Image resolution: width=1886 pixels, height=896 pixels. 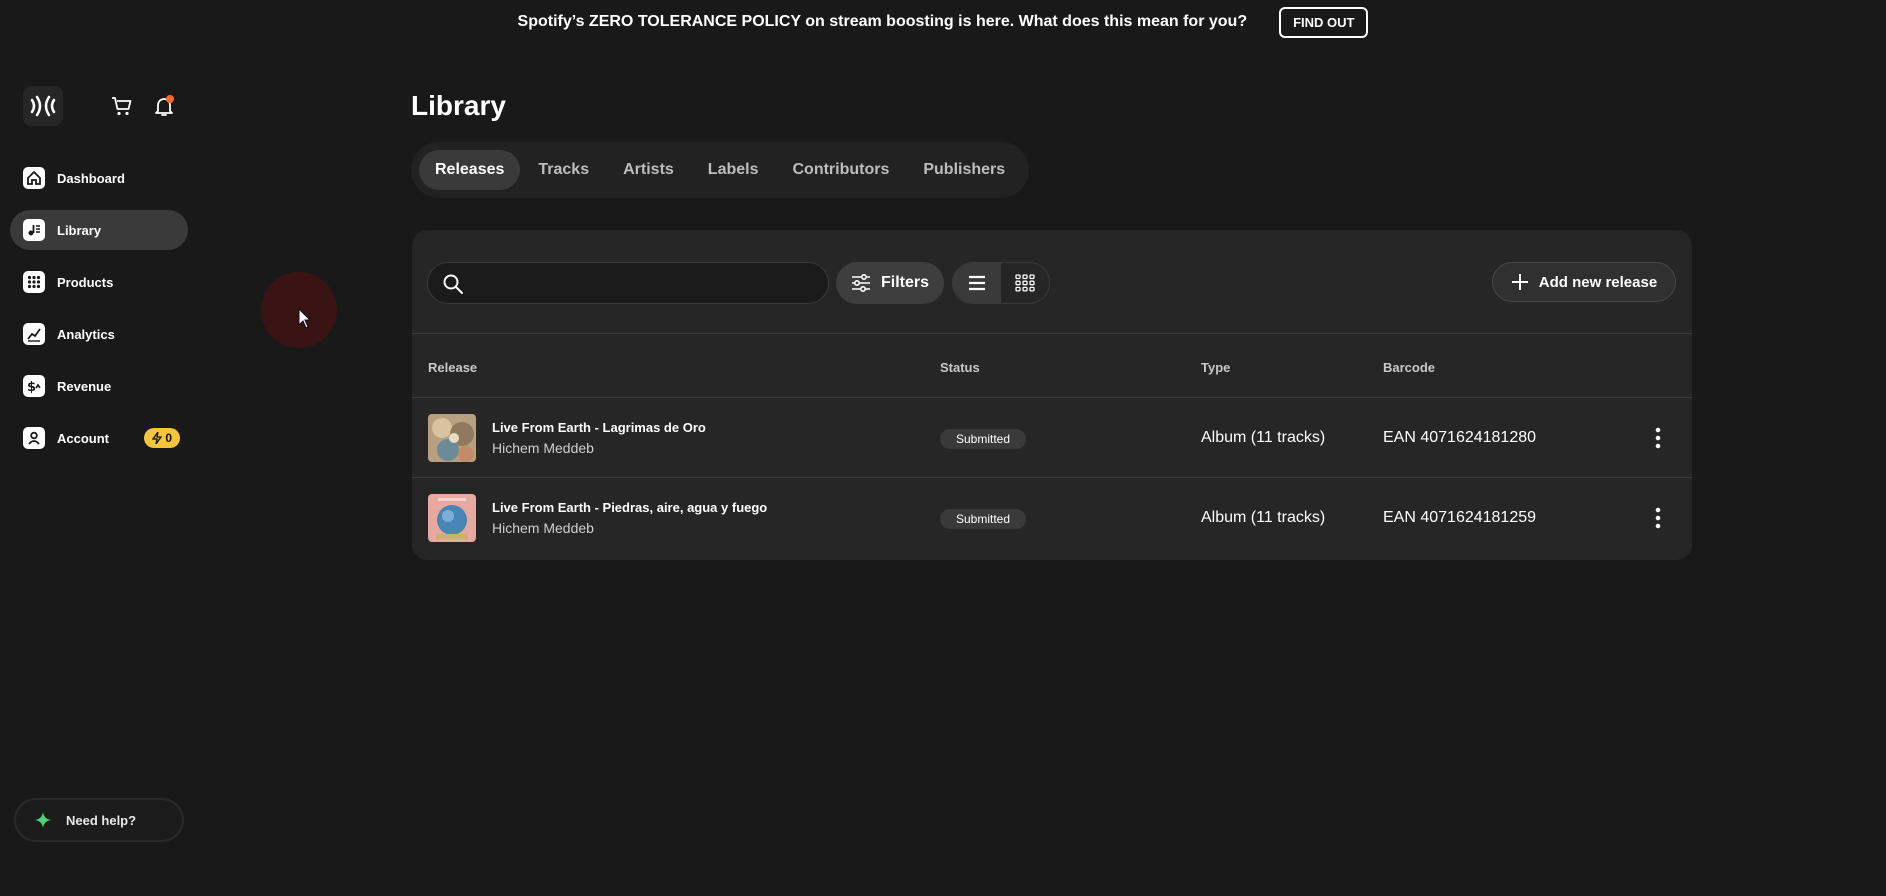 I want to click on sidebar-item-label: Revenue, so click(x=84, y=386).